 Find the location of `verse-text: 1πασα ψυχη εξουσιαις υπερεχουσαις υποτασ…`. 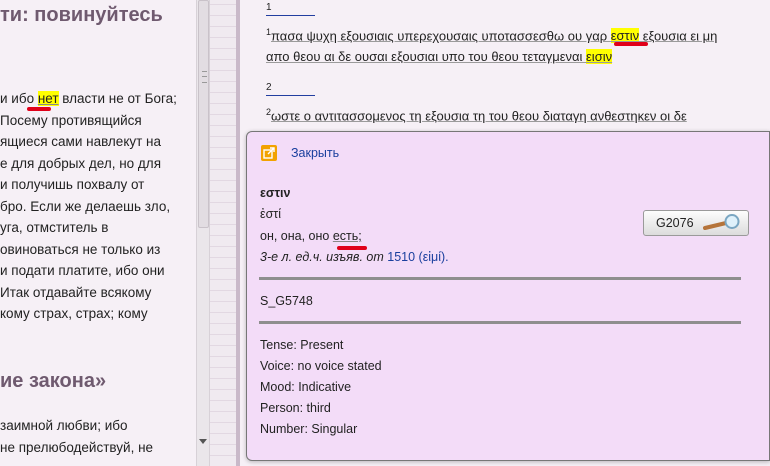

verse-text: 1πασα ψυχη εξουσιαις υπερεχουσαις υποτασ… is located at coordinates (492, 46).